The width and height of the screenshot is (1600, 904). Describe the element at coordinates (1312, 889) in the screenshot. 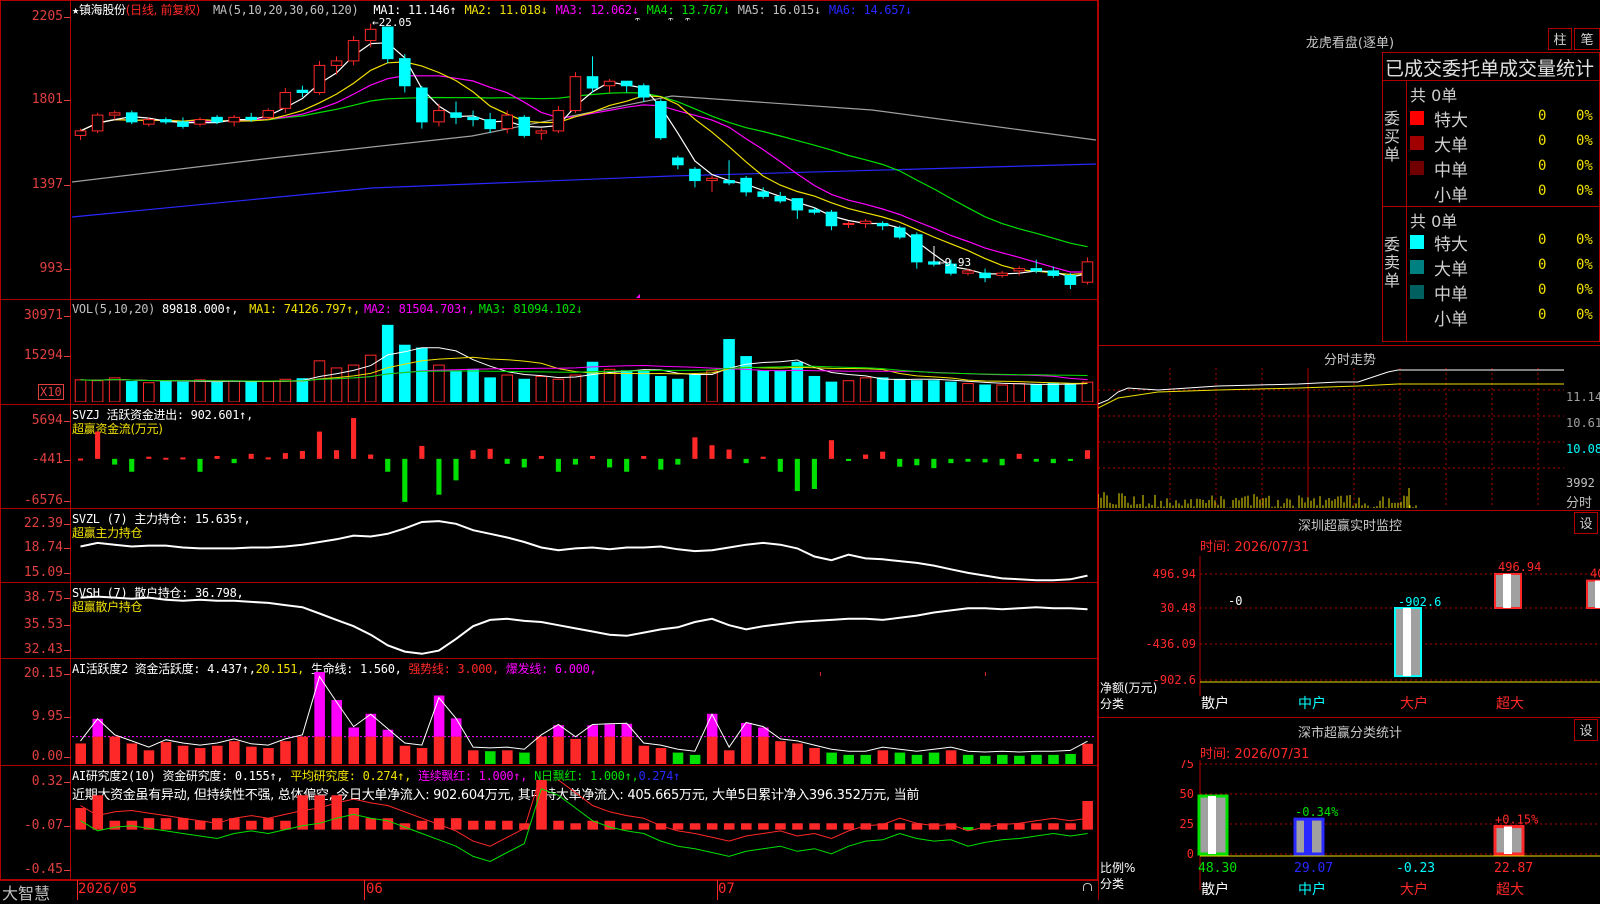

I see `class-category: 中户` at that location.